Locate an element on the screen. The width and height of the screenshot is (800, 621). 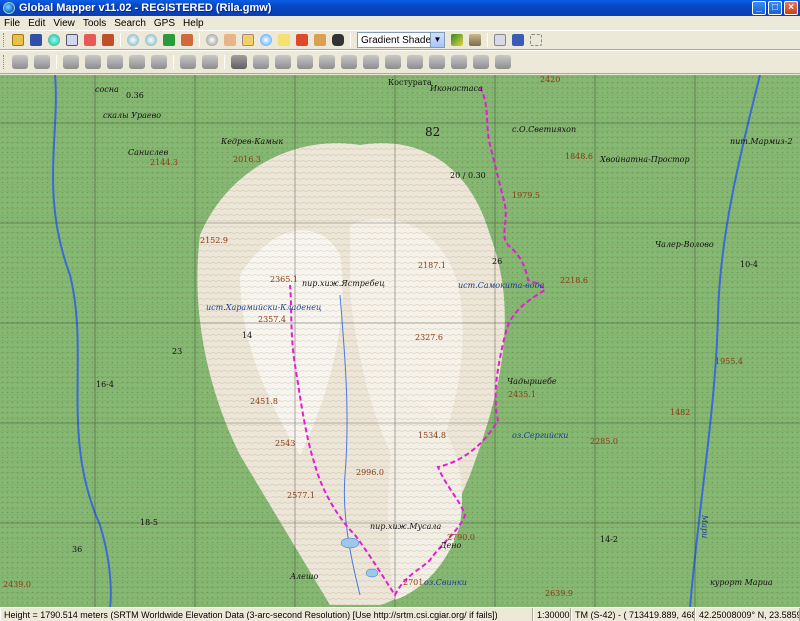
chevron-down-icon: ▼ is located at coordinates (437, 40).